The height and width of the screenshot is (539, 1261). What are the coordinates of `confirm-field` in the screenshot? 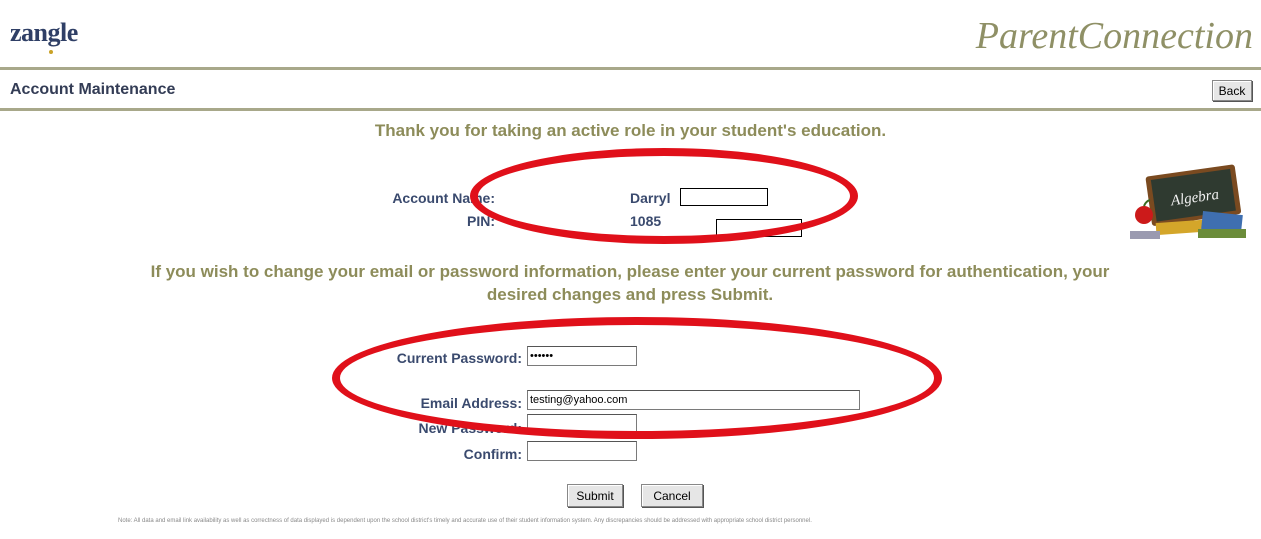 It's located at (582, 451).